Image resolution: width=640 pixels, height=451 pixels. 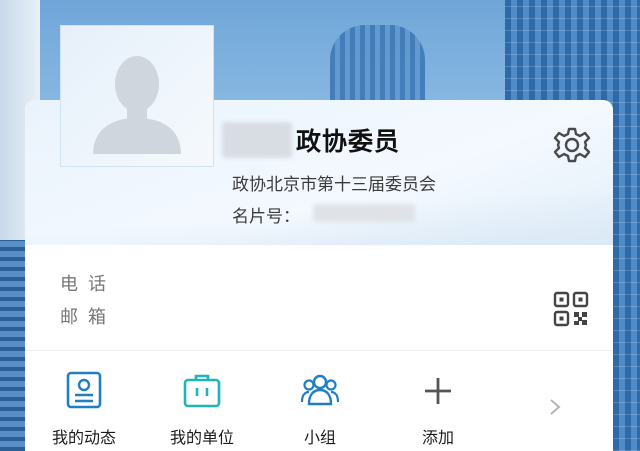 What do you see at coordinates (555, 407) in the screenshot?
I see `chevron-right-icon` at bounding box center [555, 407].